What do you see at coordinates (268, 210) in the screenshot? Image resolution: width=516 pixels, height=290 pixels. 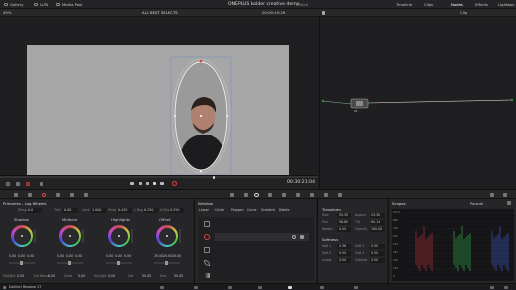 I see `window-tool-button: Gradient` at bounding box center [268, 210].